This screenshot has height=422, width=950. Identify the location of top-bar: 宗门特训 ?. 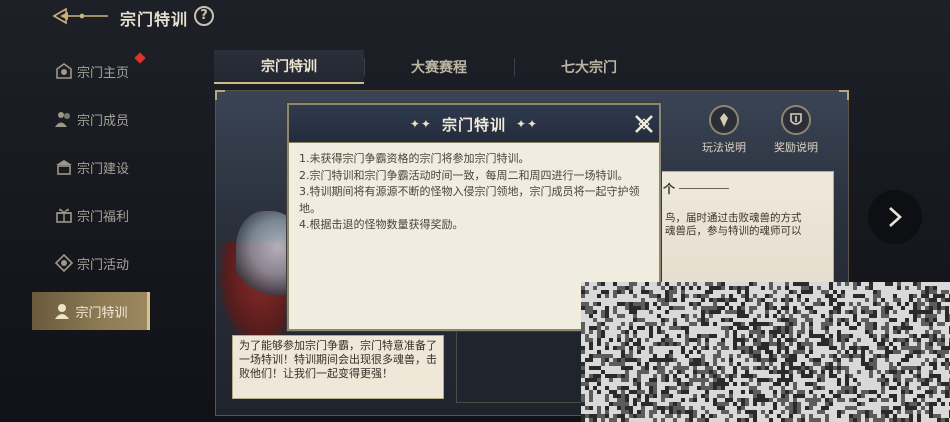
(475, 17).